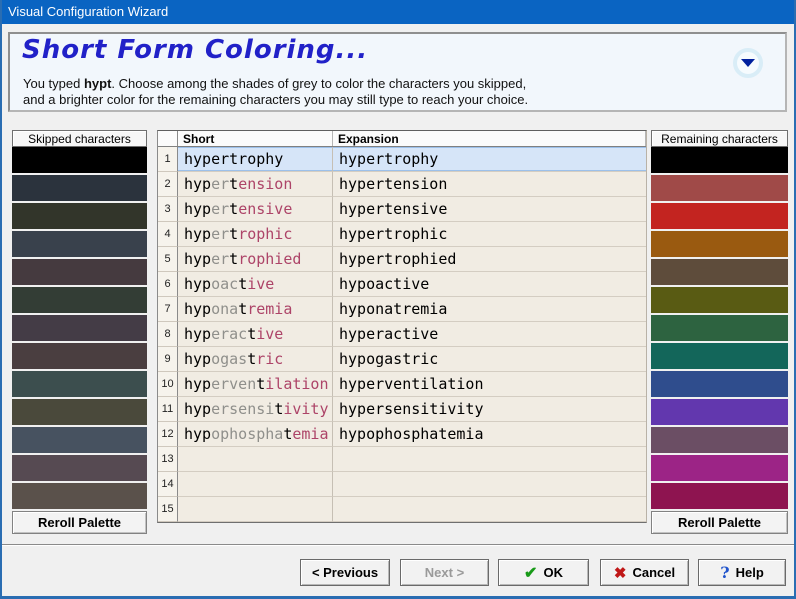 Image resolution: width=796 pixels, height=599 pixels. I want to click on short-cell: hyp oac t ive, so click(255, 284).